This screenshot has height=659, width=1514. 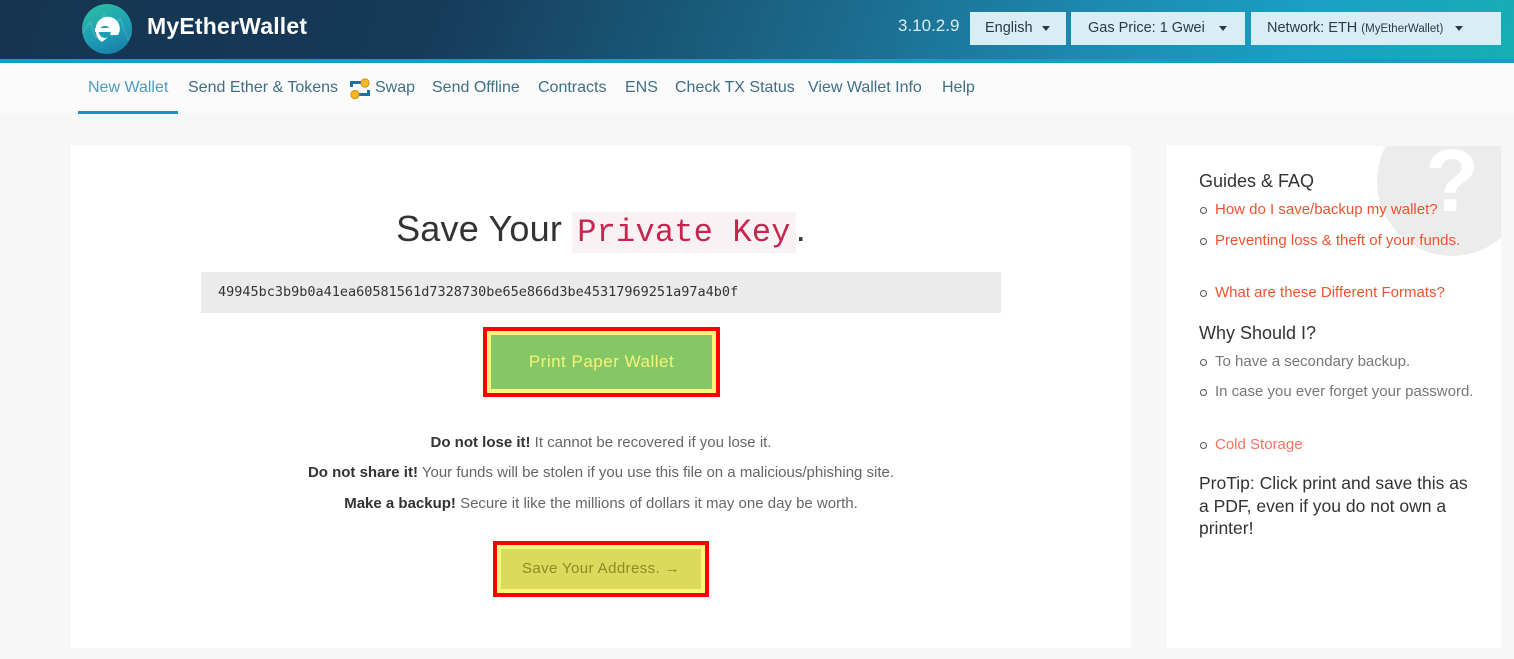 I want to click on guide-link-preventing-loss: Preventing loss & theft of your funds., so click(x=1337, y=240).